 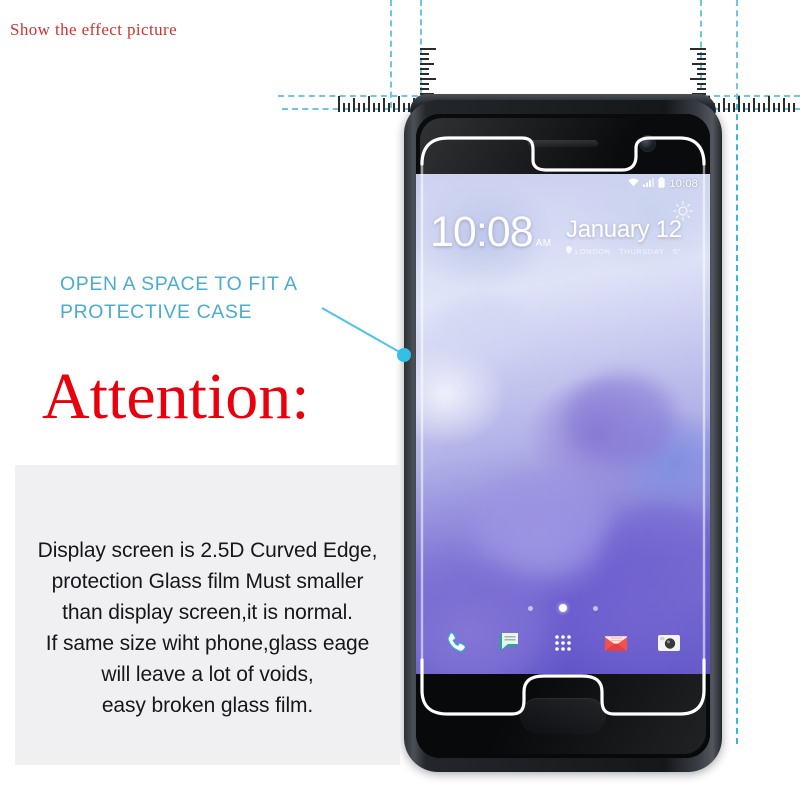 What do you see at coordinates (563, 716) in the screenshot?
I see `home-button` at bounding box center [563, 716].